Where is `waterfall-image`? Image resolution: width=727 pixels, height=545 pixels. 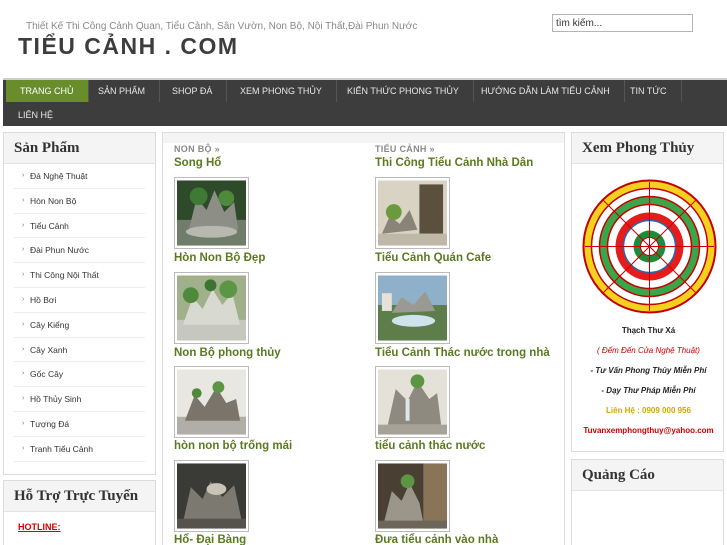 waterfall-image is located at coordinates (412, 402).